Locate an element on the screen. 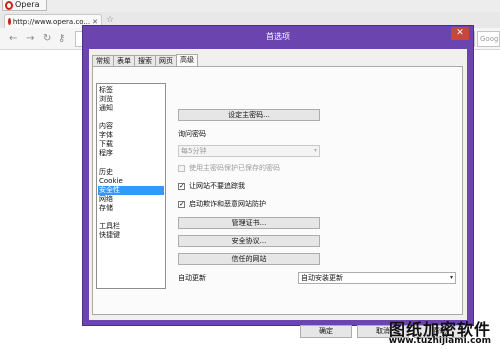 Image resolution: width=500 pixels, height=349 pixels. do-not-track-label: 让网站不要追踪我 is located at coordinates (217, 186).